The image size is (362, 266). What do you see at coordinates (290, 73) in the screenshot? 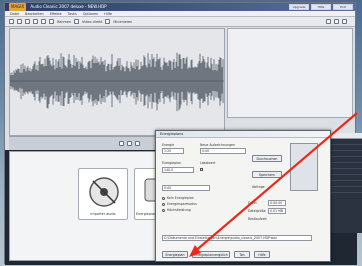
I see `effects-panel` at bounding box center [290, 73].